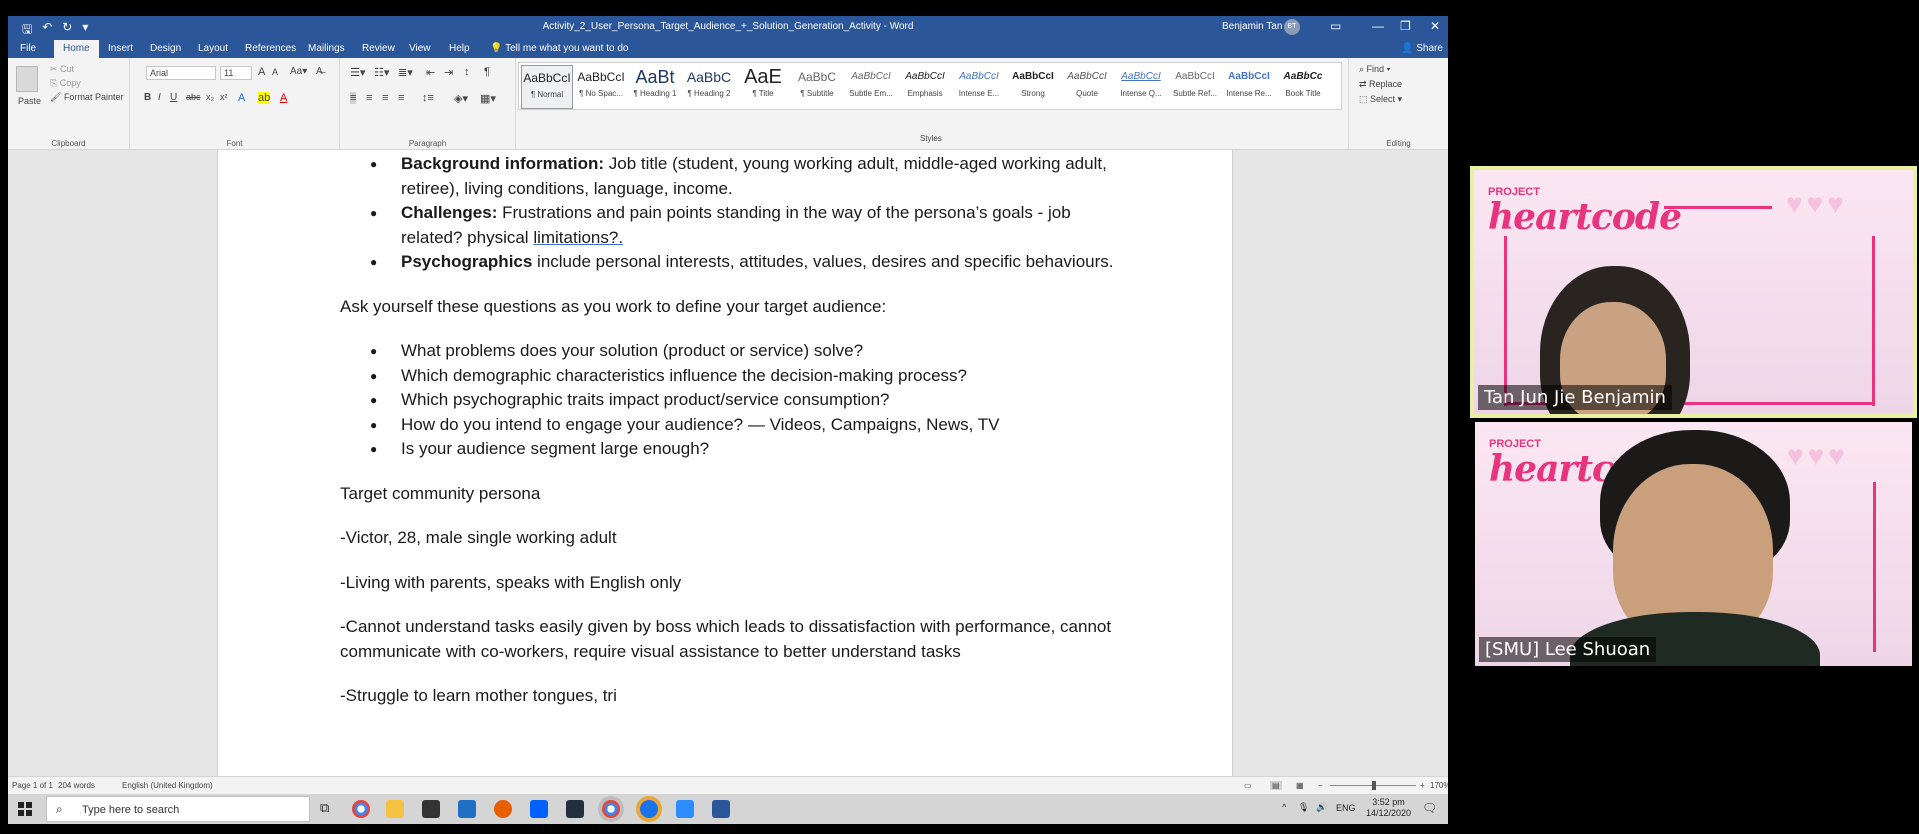 The width and height of the screenshot is (1919, 834). What do you see at coordinates (405, 72) in the screenshot?
I see `multilevel-list-icon: ≣▾` at bounding box center [405, 72].